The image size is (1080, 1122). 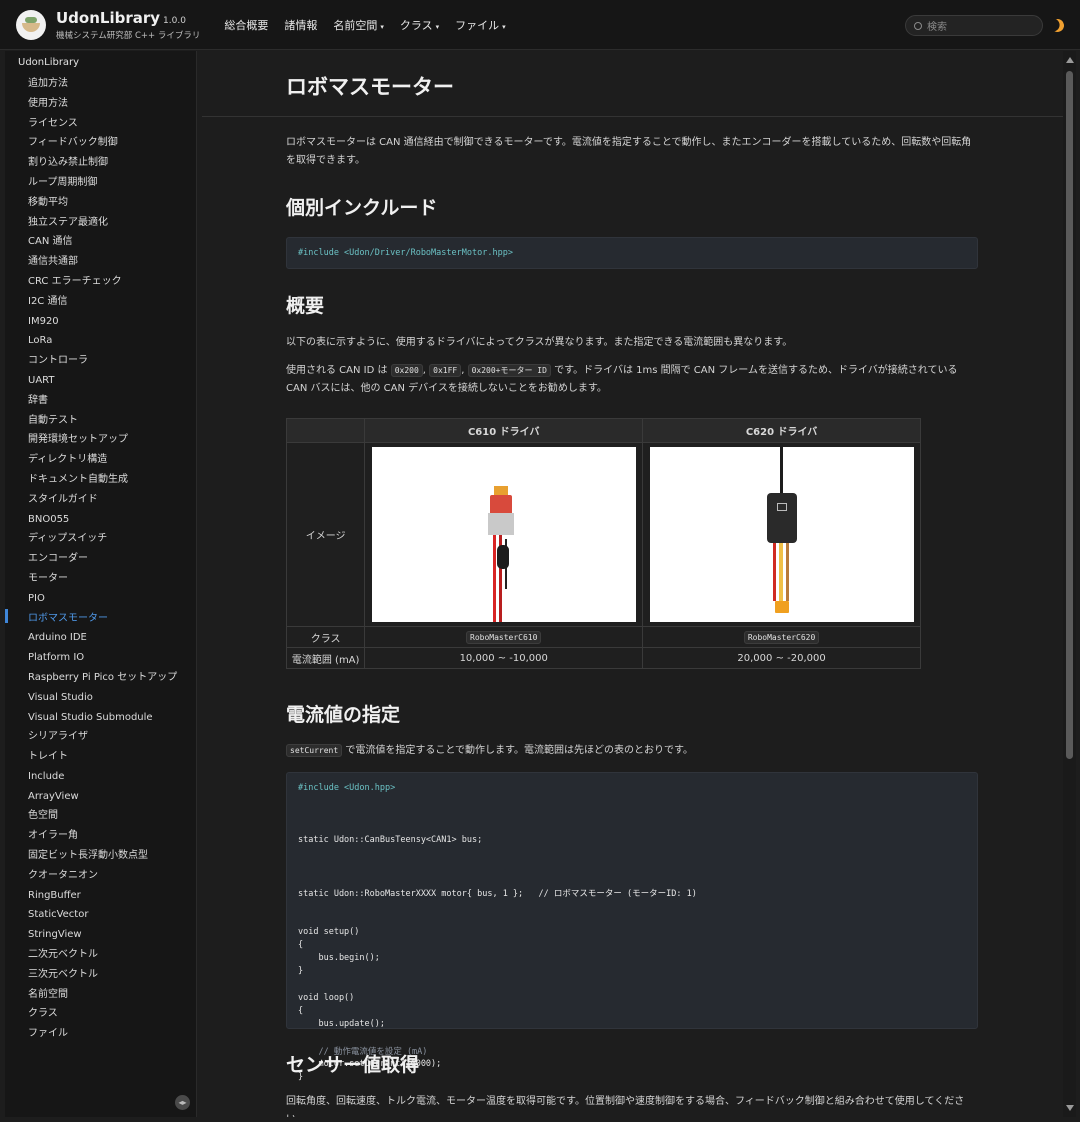 What do you see at coordinates (341, 1024) in the screenshot?
I see `code-line: bus.update();` at bounding box center [341, 1024].